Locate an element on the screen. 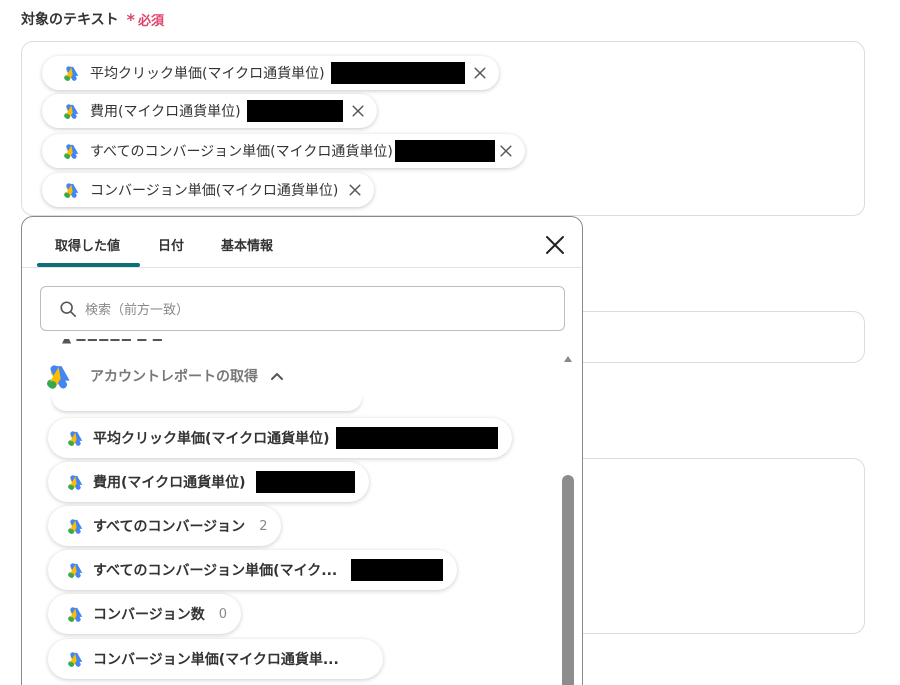 The width and height of the screenshot is (900, 685). field-label-text: 対象のテキスト is located at coordinates (70, 20).